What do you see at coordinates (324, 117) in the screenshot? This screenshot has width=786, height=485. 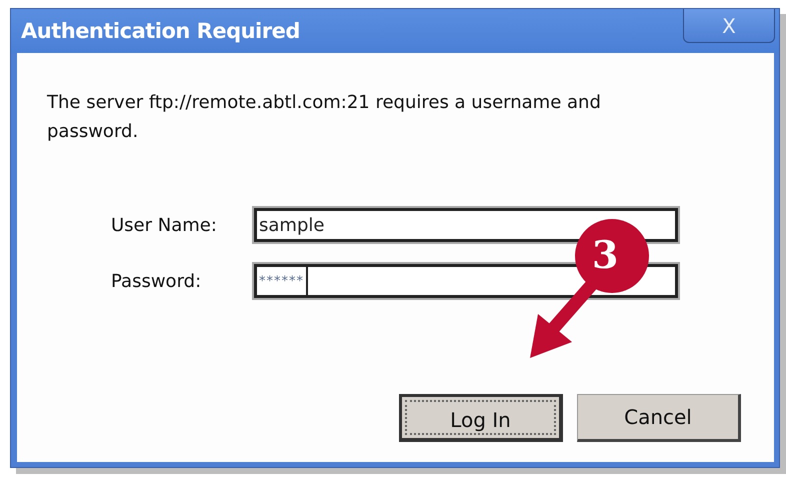 I see `message-text: The server ftp://remote.abtl.com:21 requires a username and password.` at bounding box center [324, 117].